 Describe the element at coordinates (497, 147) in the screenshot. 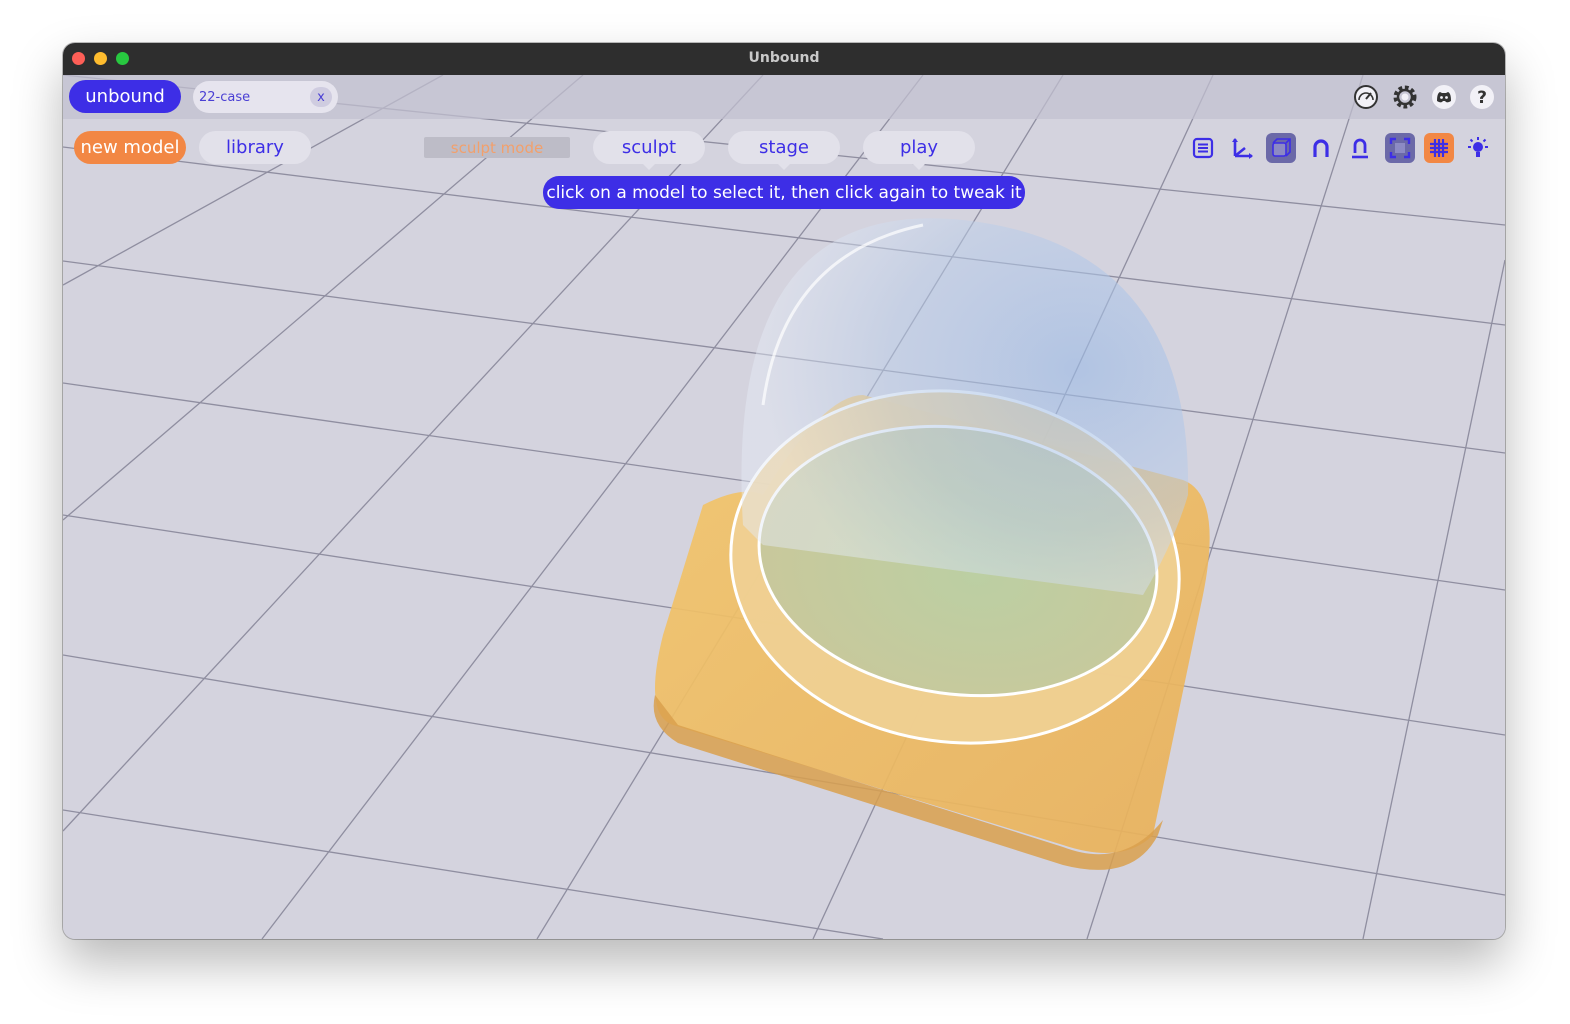

I see `mode-label: sculpt mode` at that location.